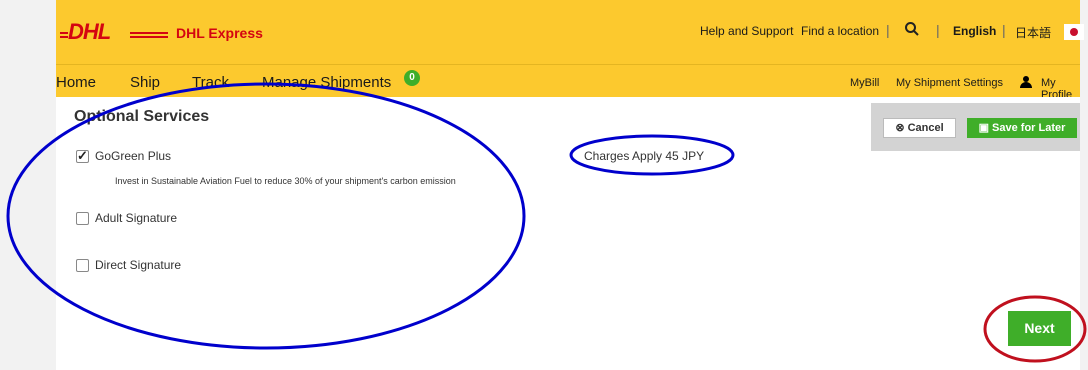 The image size is (1088, 370). Describe the element at coordinates (1084, 185) in the screenshot. I see `right-gutter` at that location.